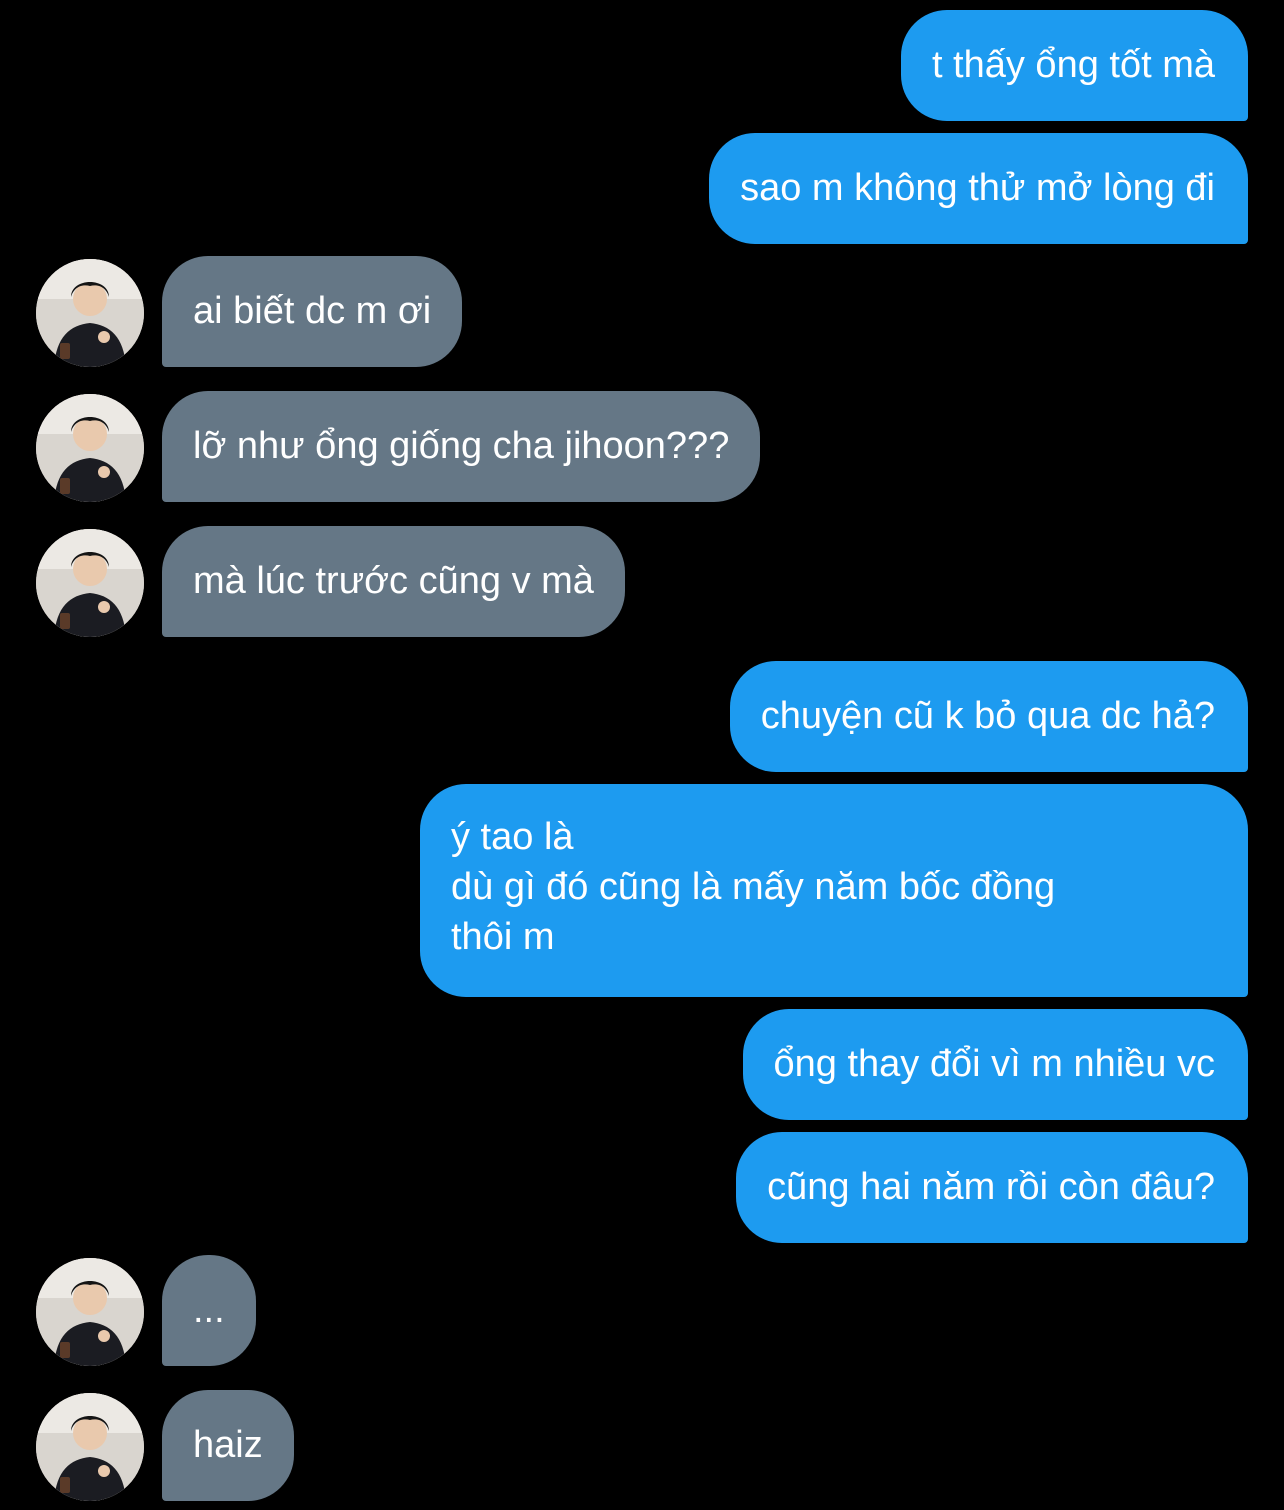  I want to click on message-bubble-received: mà lúc trước cũng v mà, so click(393, 581).